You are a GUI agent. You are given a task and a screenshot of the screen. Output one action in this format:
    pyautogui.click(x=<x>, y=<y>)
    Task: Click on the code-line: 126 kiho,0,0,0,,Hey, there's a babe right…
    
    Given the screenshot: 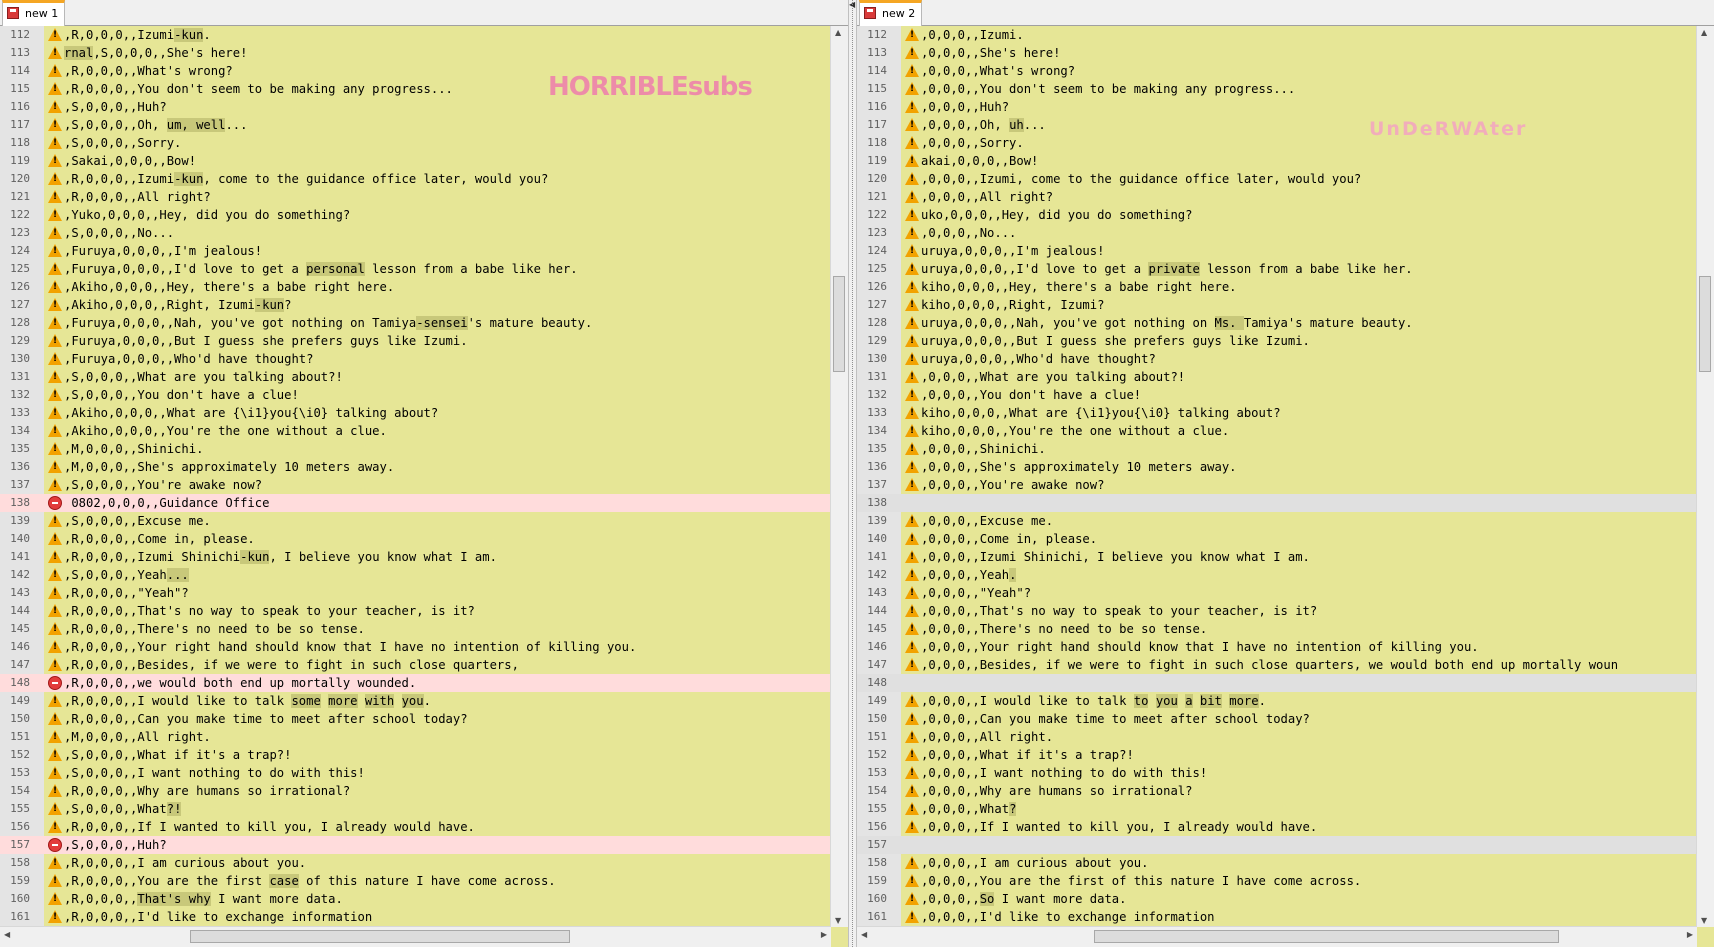 What is the action you would take?
    pyautogui.click(x=1285, y=287)
    